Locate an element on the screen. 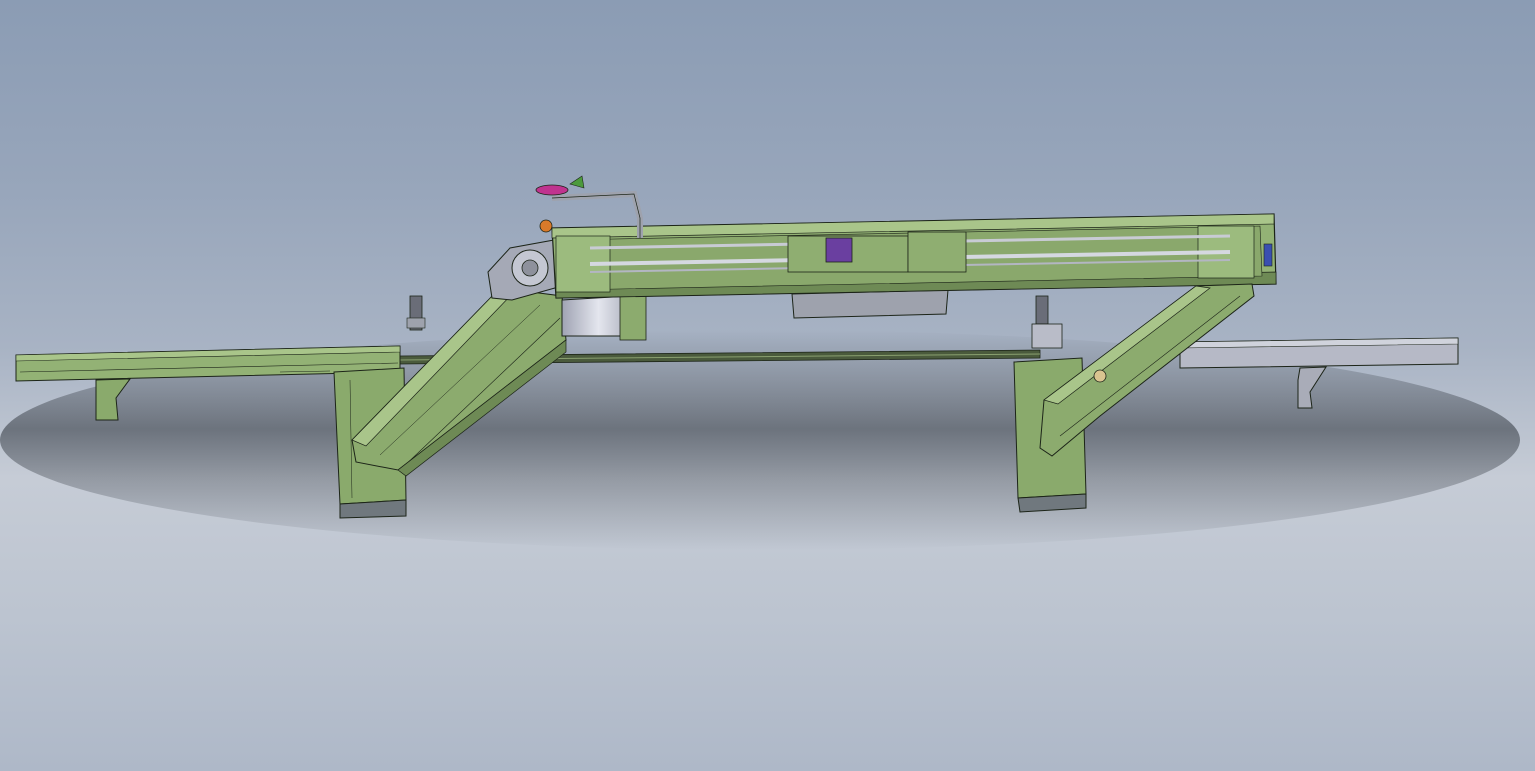 This screenshot has width=1535, height=771. cylinder-right is located at coordinates (1047, 322).